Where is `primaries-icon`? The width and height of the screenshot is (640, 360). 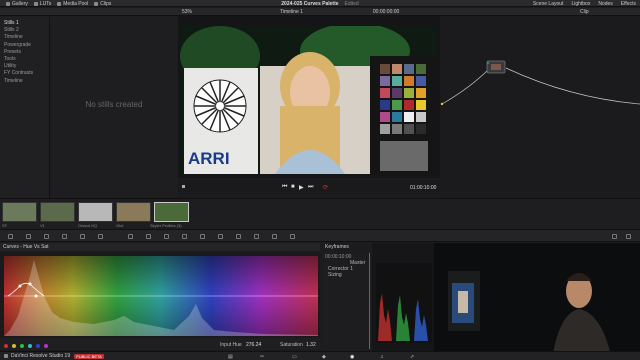 primaries-icon is located at coordinates (46, 236).